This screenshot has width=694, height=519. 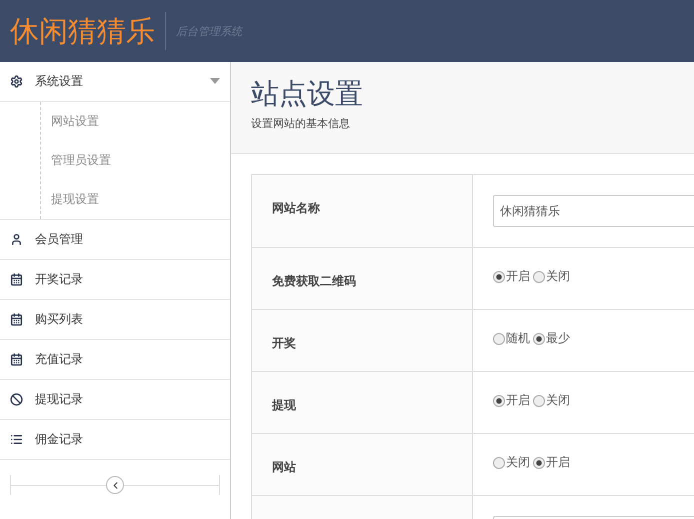 I want to click on page-title: 站点设置, so click(x=307, y=94).